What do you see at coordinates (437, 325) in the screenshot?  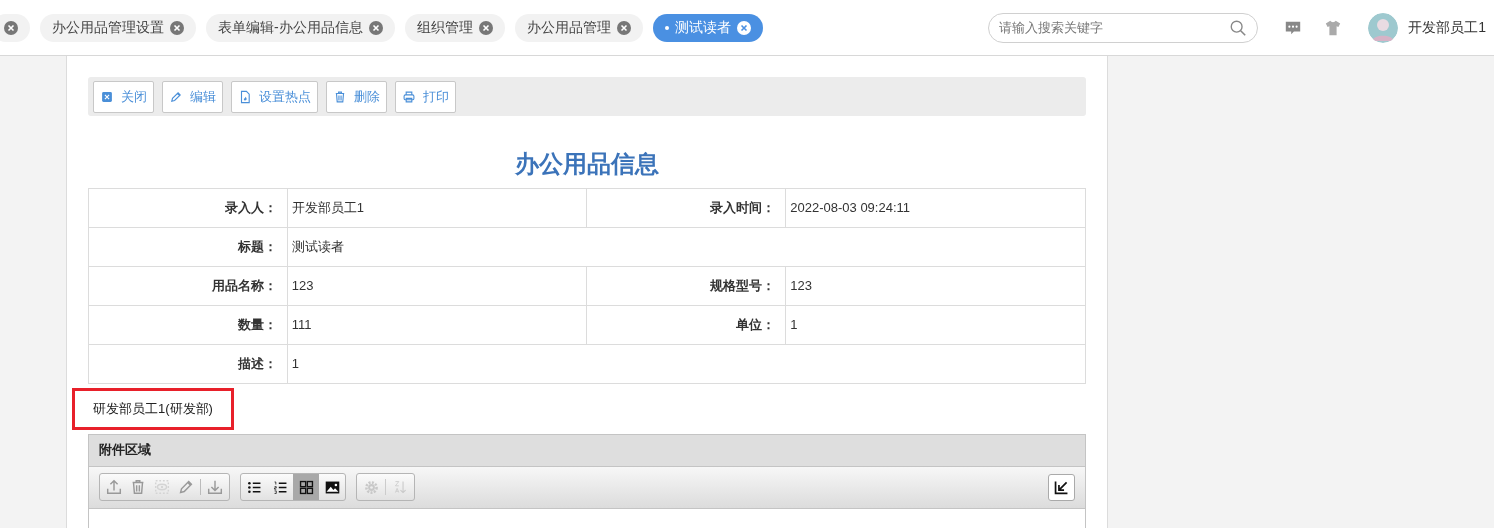 I see `field-value: 111` at bounding box center [437, 325].